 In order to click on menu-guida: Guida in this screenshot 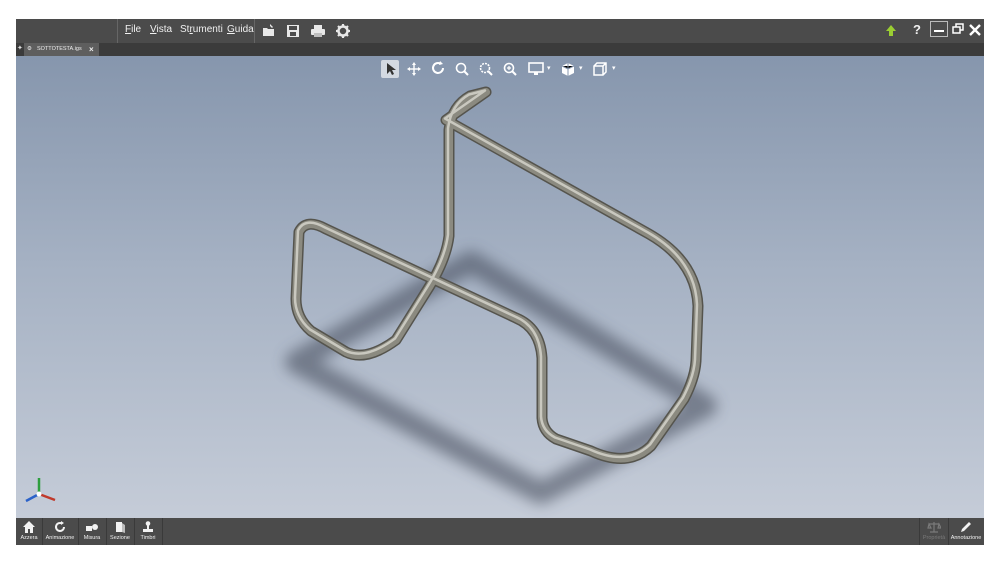, I will do `click(240, 29)`.